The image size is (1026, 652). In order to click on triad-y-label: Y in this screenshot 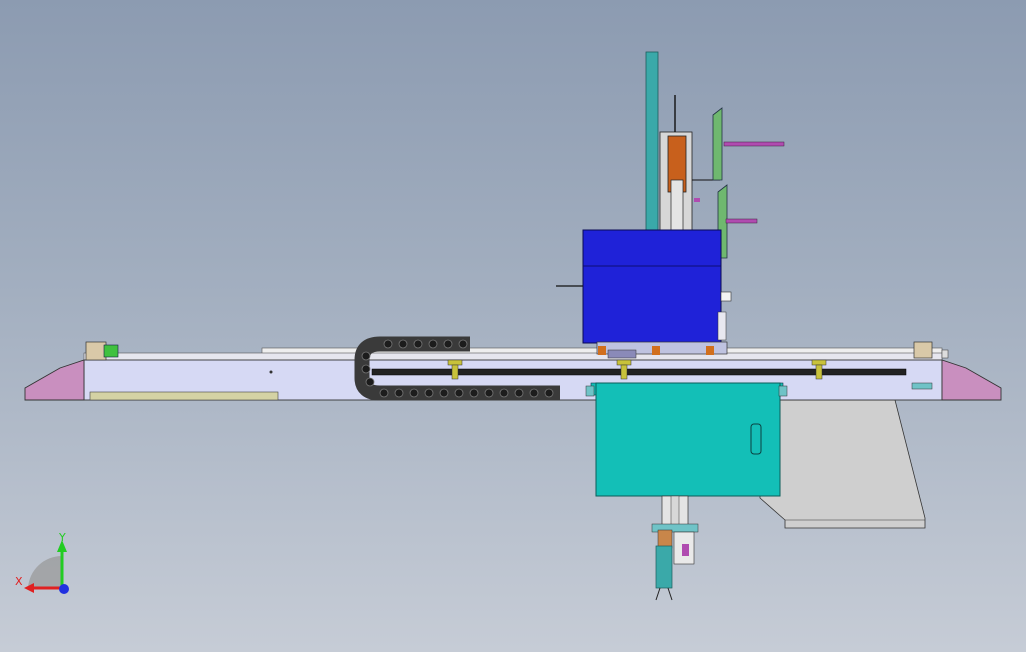, I will do `click(62, 537)`.